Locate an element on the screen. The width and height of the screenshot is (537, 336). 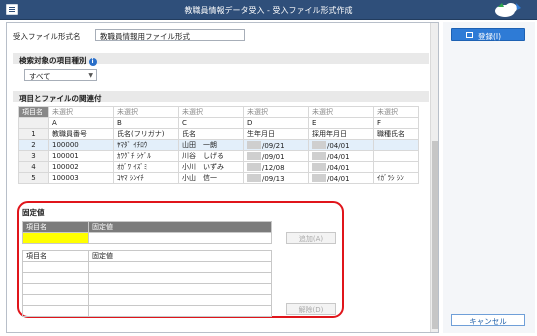
table-cell: ｵｶﾞﾜ ｲｽﾞﾐ is located at coordinates (146, 167).